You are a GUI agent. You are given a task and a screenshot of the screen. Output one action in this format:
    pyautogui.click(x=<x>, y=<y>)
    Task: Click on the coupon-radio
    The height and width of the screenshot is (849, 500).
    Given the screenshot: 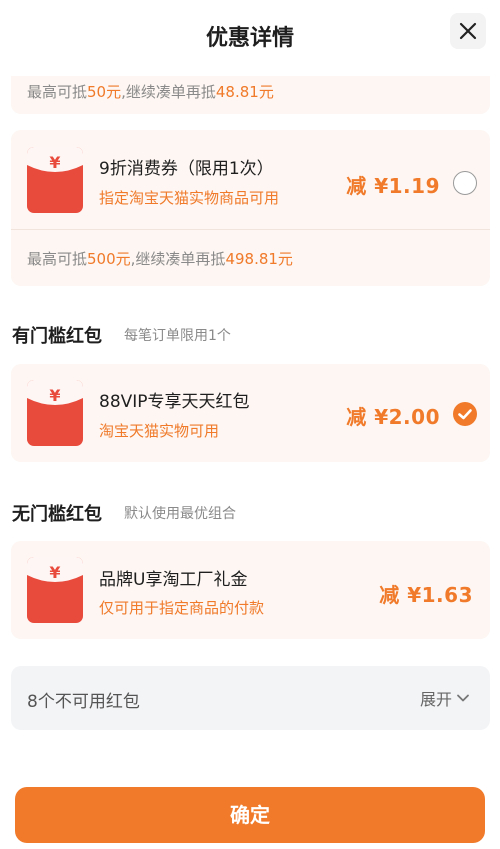 What is the action you would take?
    pyautogui.click(x=465, y=183)
    